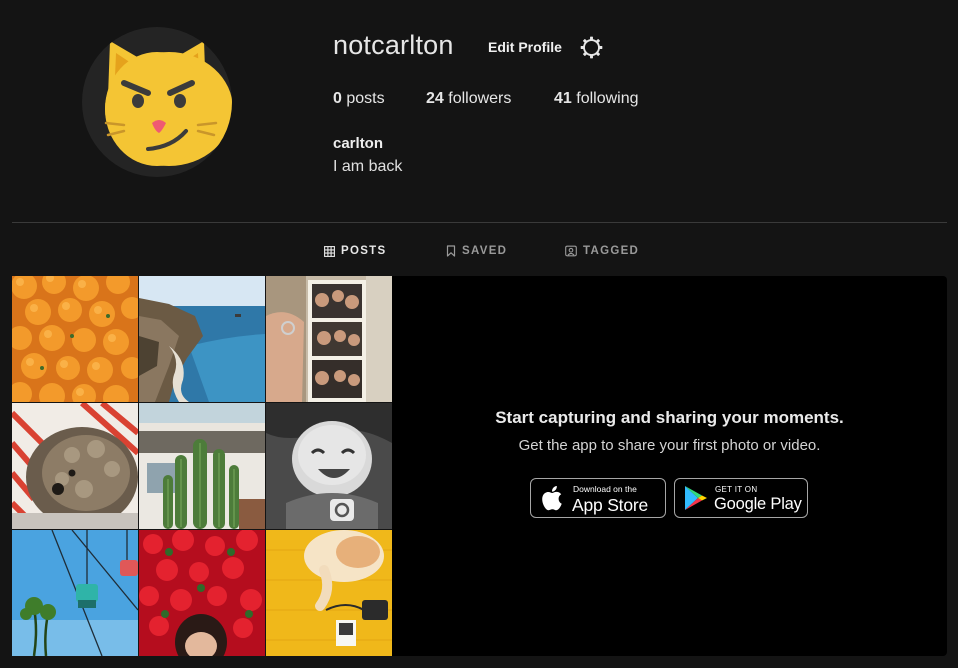 This screenshot has height=668, width=958. I want to click on photo-oranges, so click(75, 339).